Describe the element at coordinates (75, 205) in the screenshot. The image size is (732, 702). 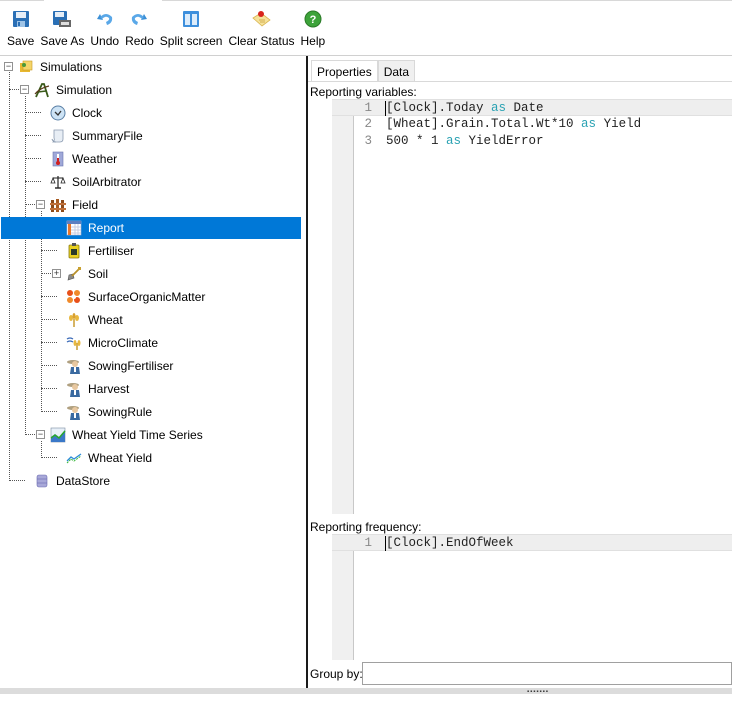
I see `tree-node-field: Field` at that location.